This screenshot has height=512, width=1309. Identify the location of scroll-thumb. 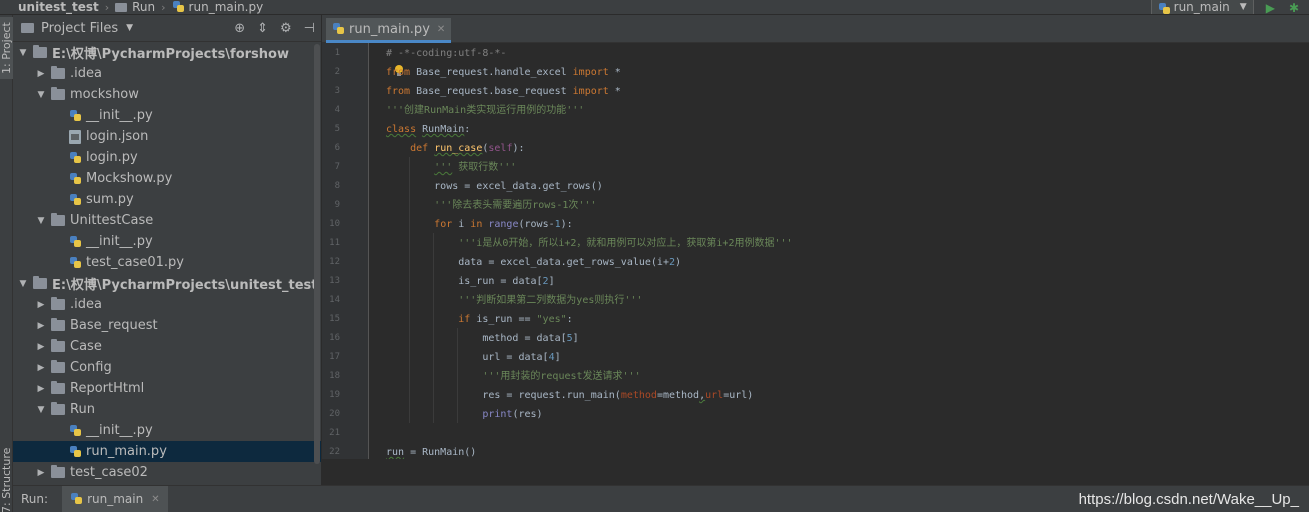
(317, 254).